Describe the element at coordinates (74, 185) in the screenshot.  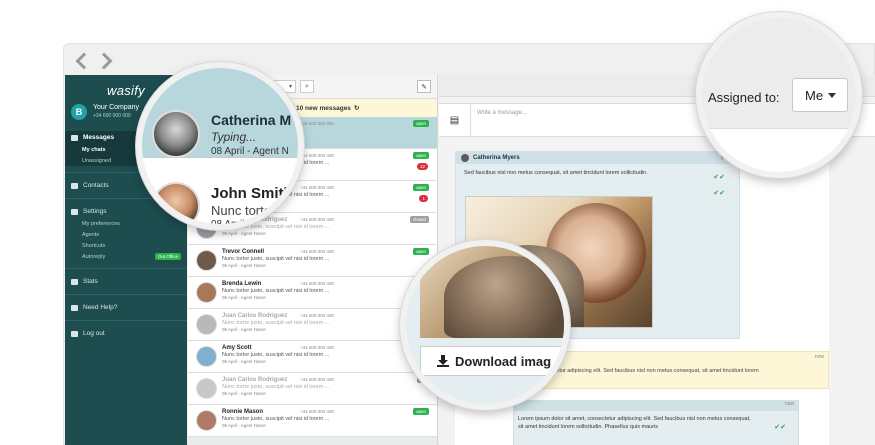
I see `user-icon` at that location.